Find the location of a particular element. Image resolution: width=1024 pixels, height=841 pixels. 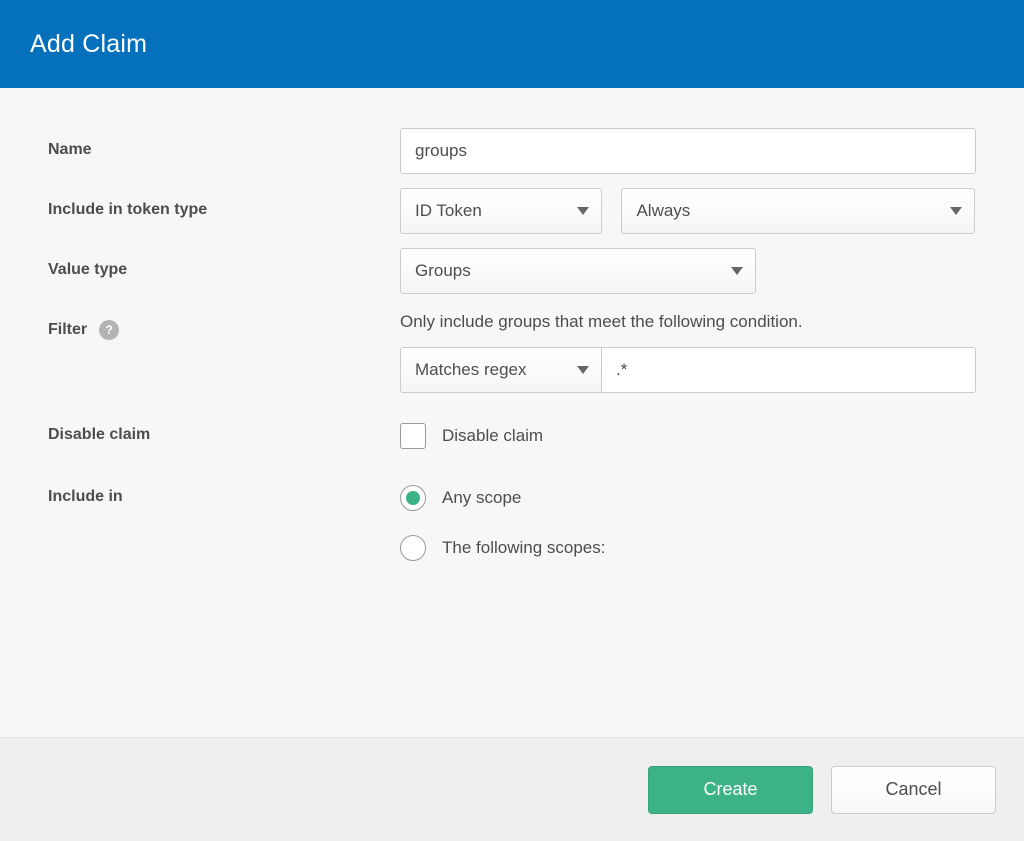

form-row-name: Name is located at coordinates (512, 151).